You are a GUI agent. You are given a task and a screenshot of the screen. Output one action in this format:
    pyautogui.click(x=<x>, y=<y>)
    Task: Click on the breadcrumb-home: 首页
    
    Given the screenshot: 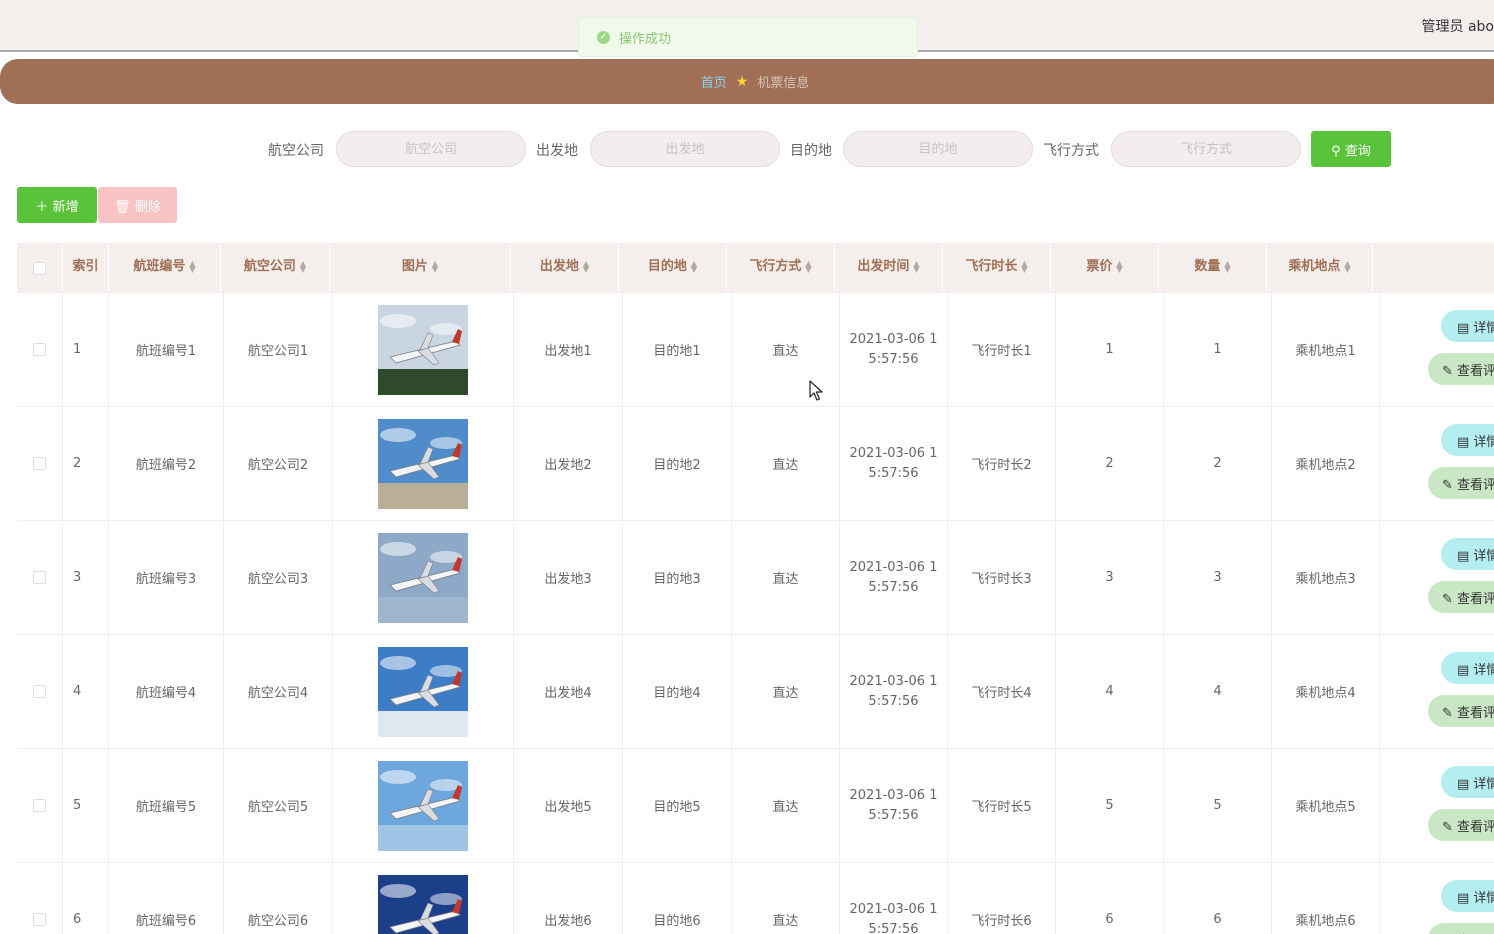 What is the action you would take?
    pyautogui.click(x=714, y=81)
    